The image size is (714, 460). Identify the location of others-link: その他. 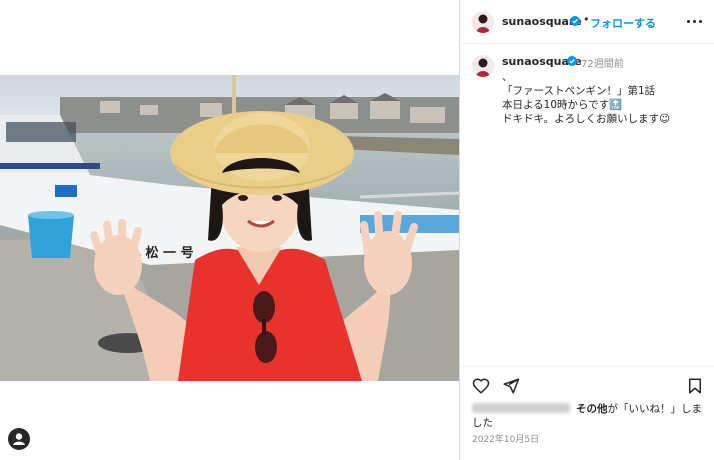
(592, 409).